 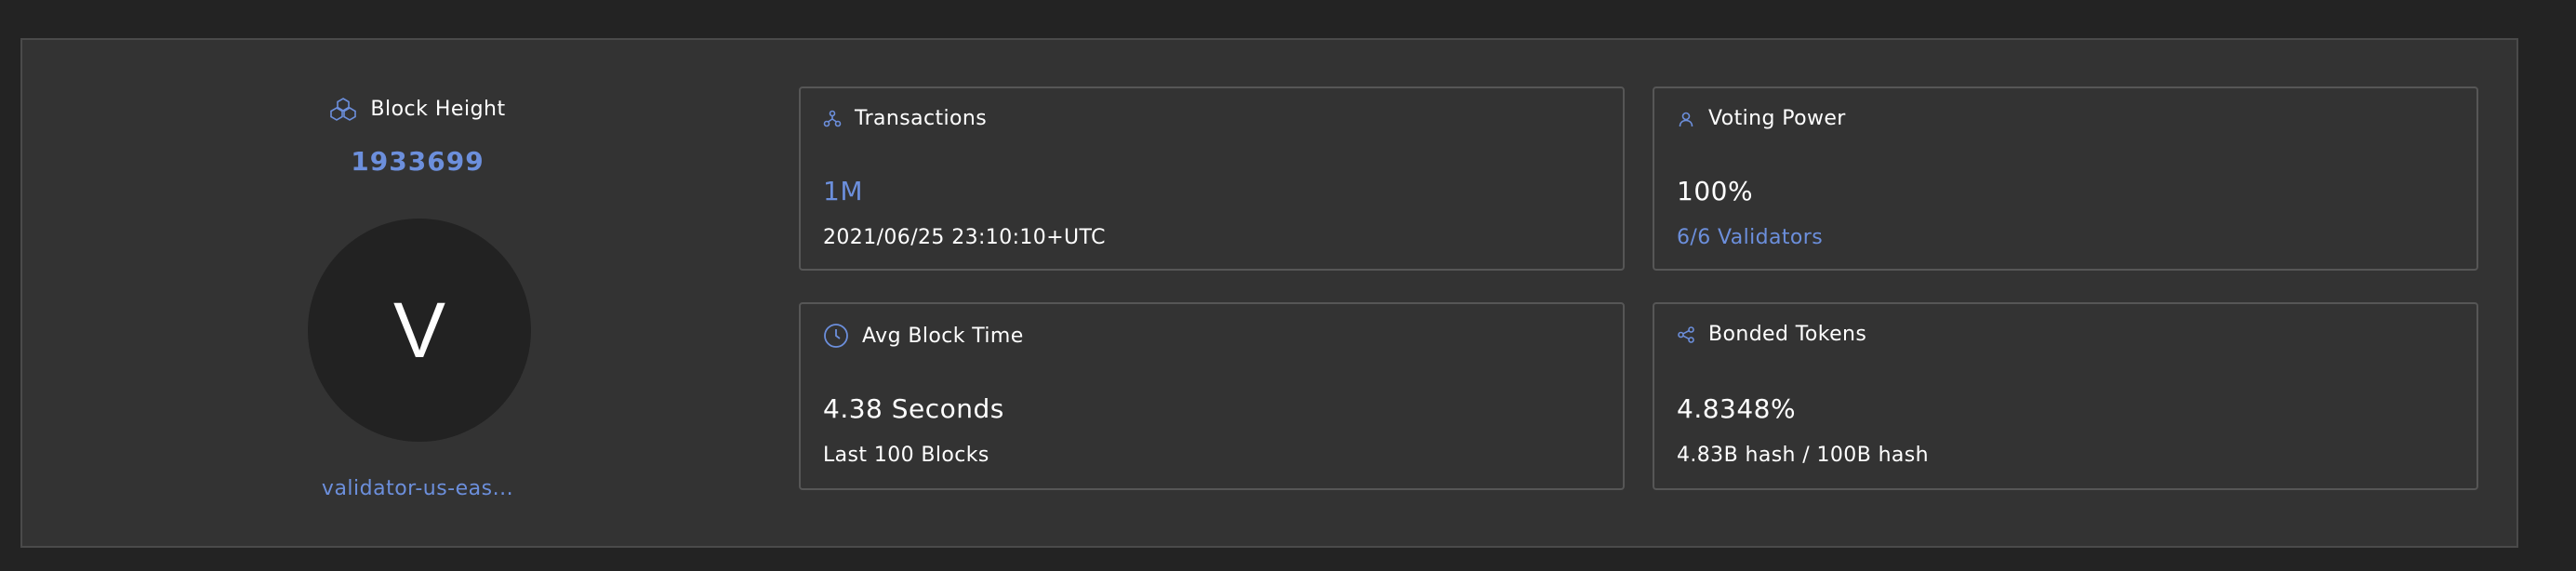 I want to click on voting-power-title: Voting Power, so click(x=1777, y=118).